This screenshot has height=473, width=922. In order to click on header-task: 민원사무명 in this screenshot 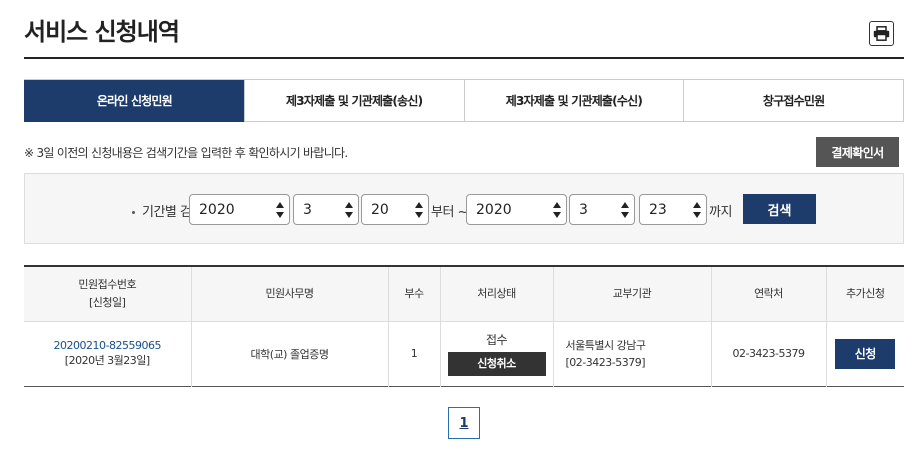, I will do `click(290, 294)`.